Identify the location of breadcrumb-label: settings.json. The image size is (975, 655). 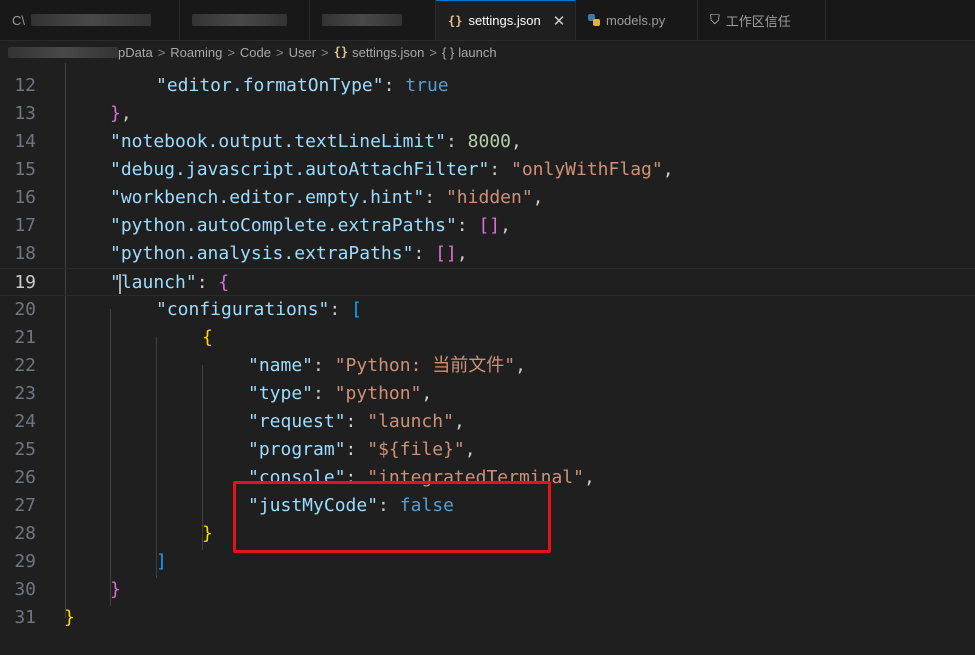
(388, 52).